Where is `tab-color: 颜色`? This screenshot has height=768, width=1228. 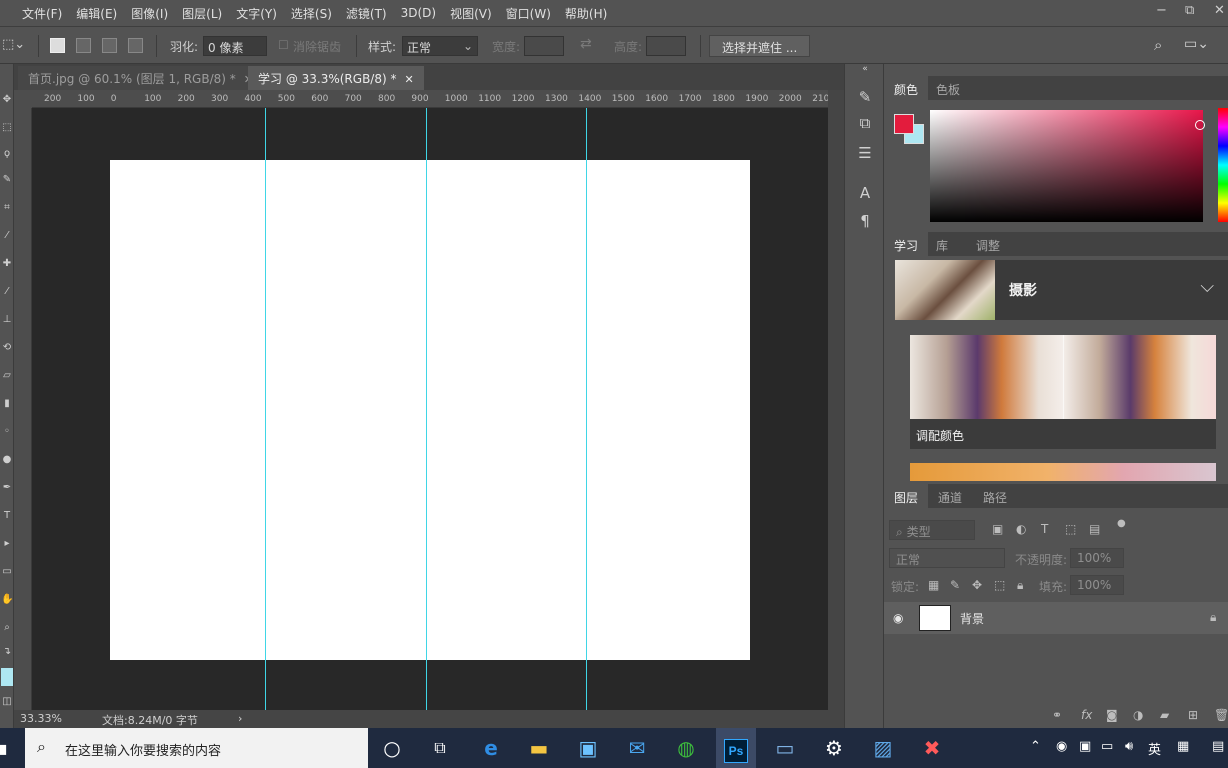
tab-color: 颜色 is located at coordinates (906, 88).